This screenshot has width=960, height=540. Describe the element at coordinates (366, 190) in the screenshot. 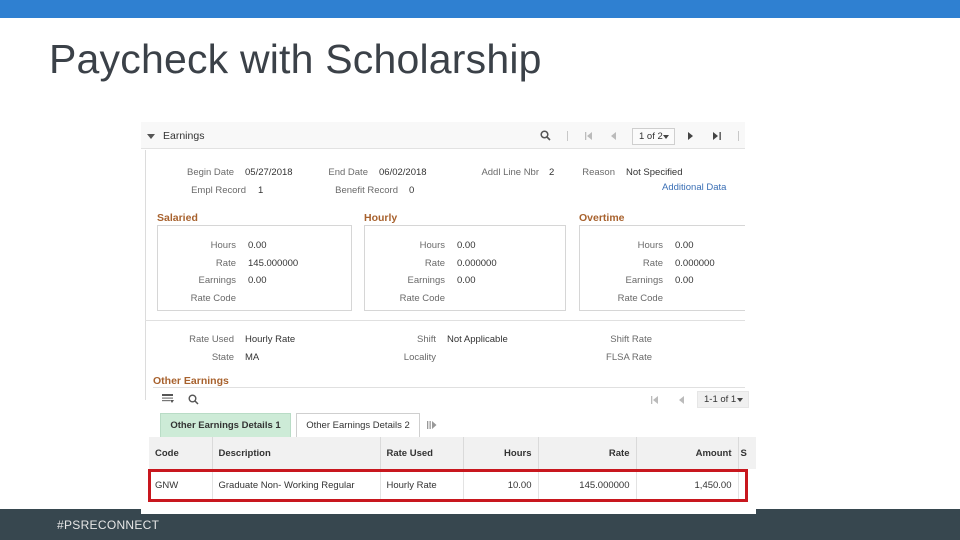

I see `benefit-record-label: Benefit Record` at that location.